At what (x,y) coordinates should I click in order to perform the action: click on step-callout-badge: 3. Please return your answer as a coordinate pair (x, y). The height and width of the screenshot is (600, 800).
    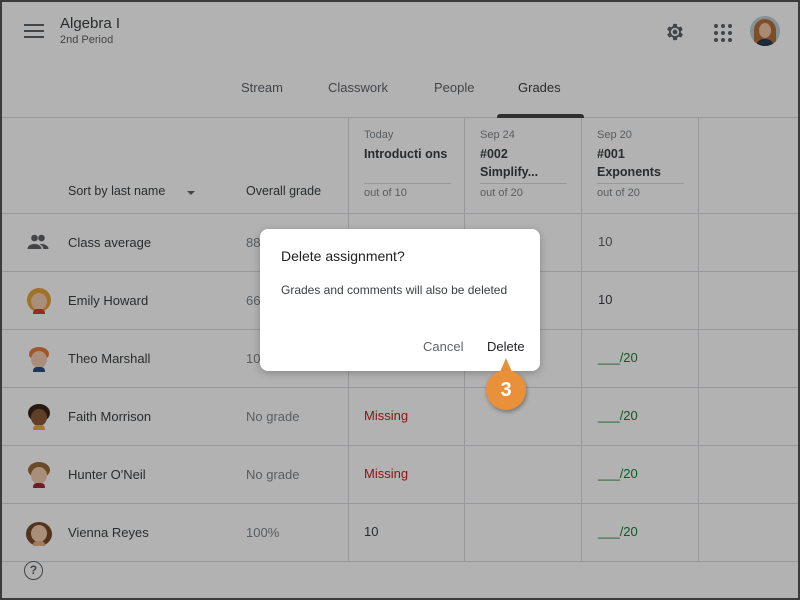
    Looking at the image, I should click on (506, 390).